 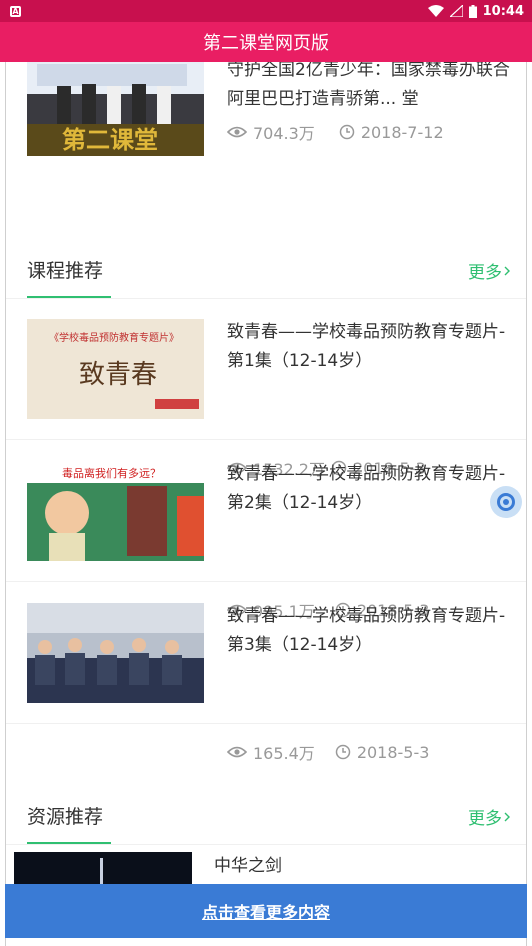 What do you see at coordinates (472, 11) in the screenshot?
I see `battery-icon` at bounding box center [472, 11].